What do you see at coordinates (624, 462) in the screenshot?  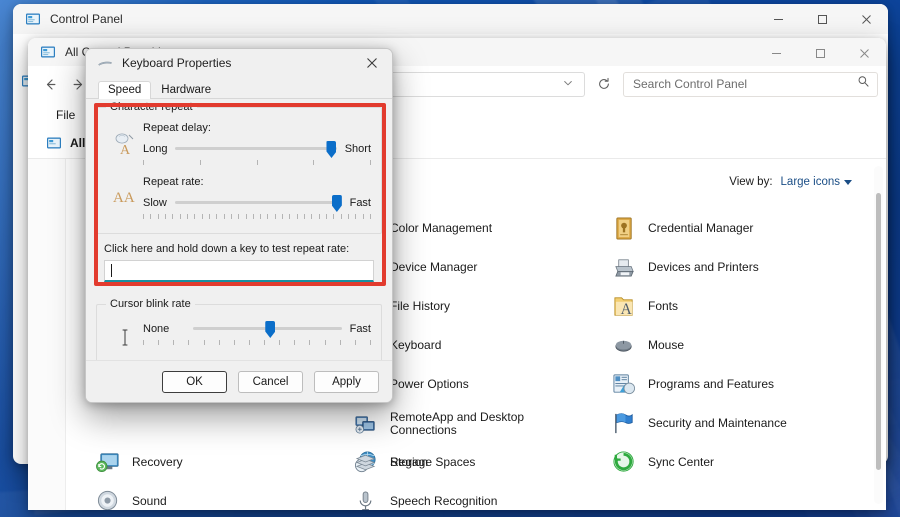 I see `sync-center-icon` at bounding box center [624, 462].